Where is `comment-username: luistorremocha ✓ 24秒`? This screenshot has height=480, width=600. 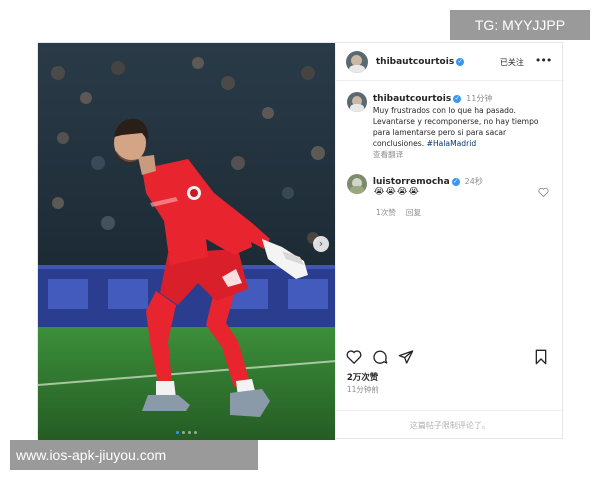 comment-username: luistorremocha ✓ 24秒 is located at coordinates (428, 181).